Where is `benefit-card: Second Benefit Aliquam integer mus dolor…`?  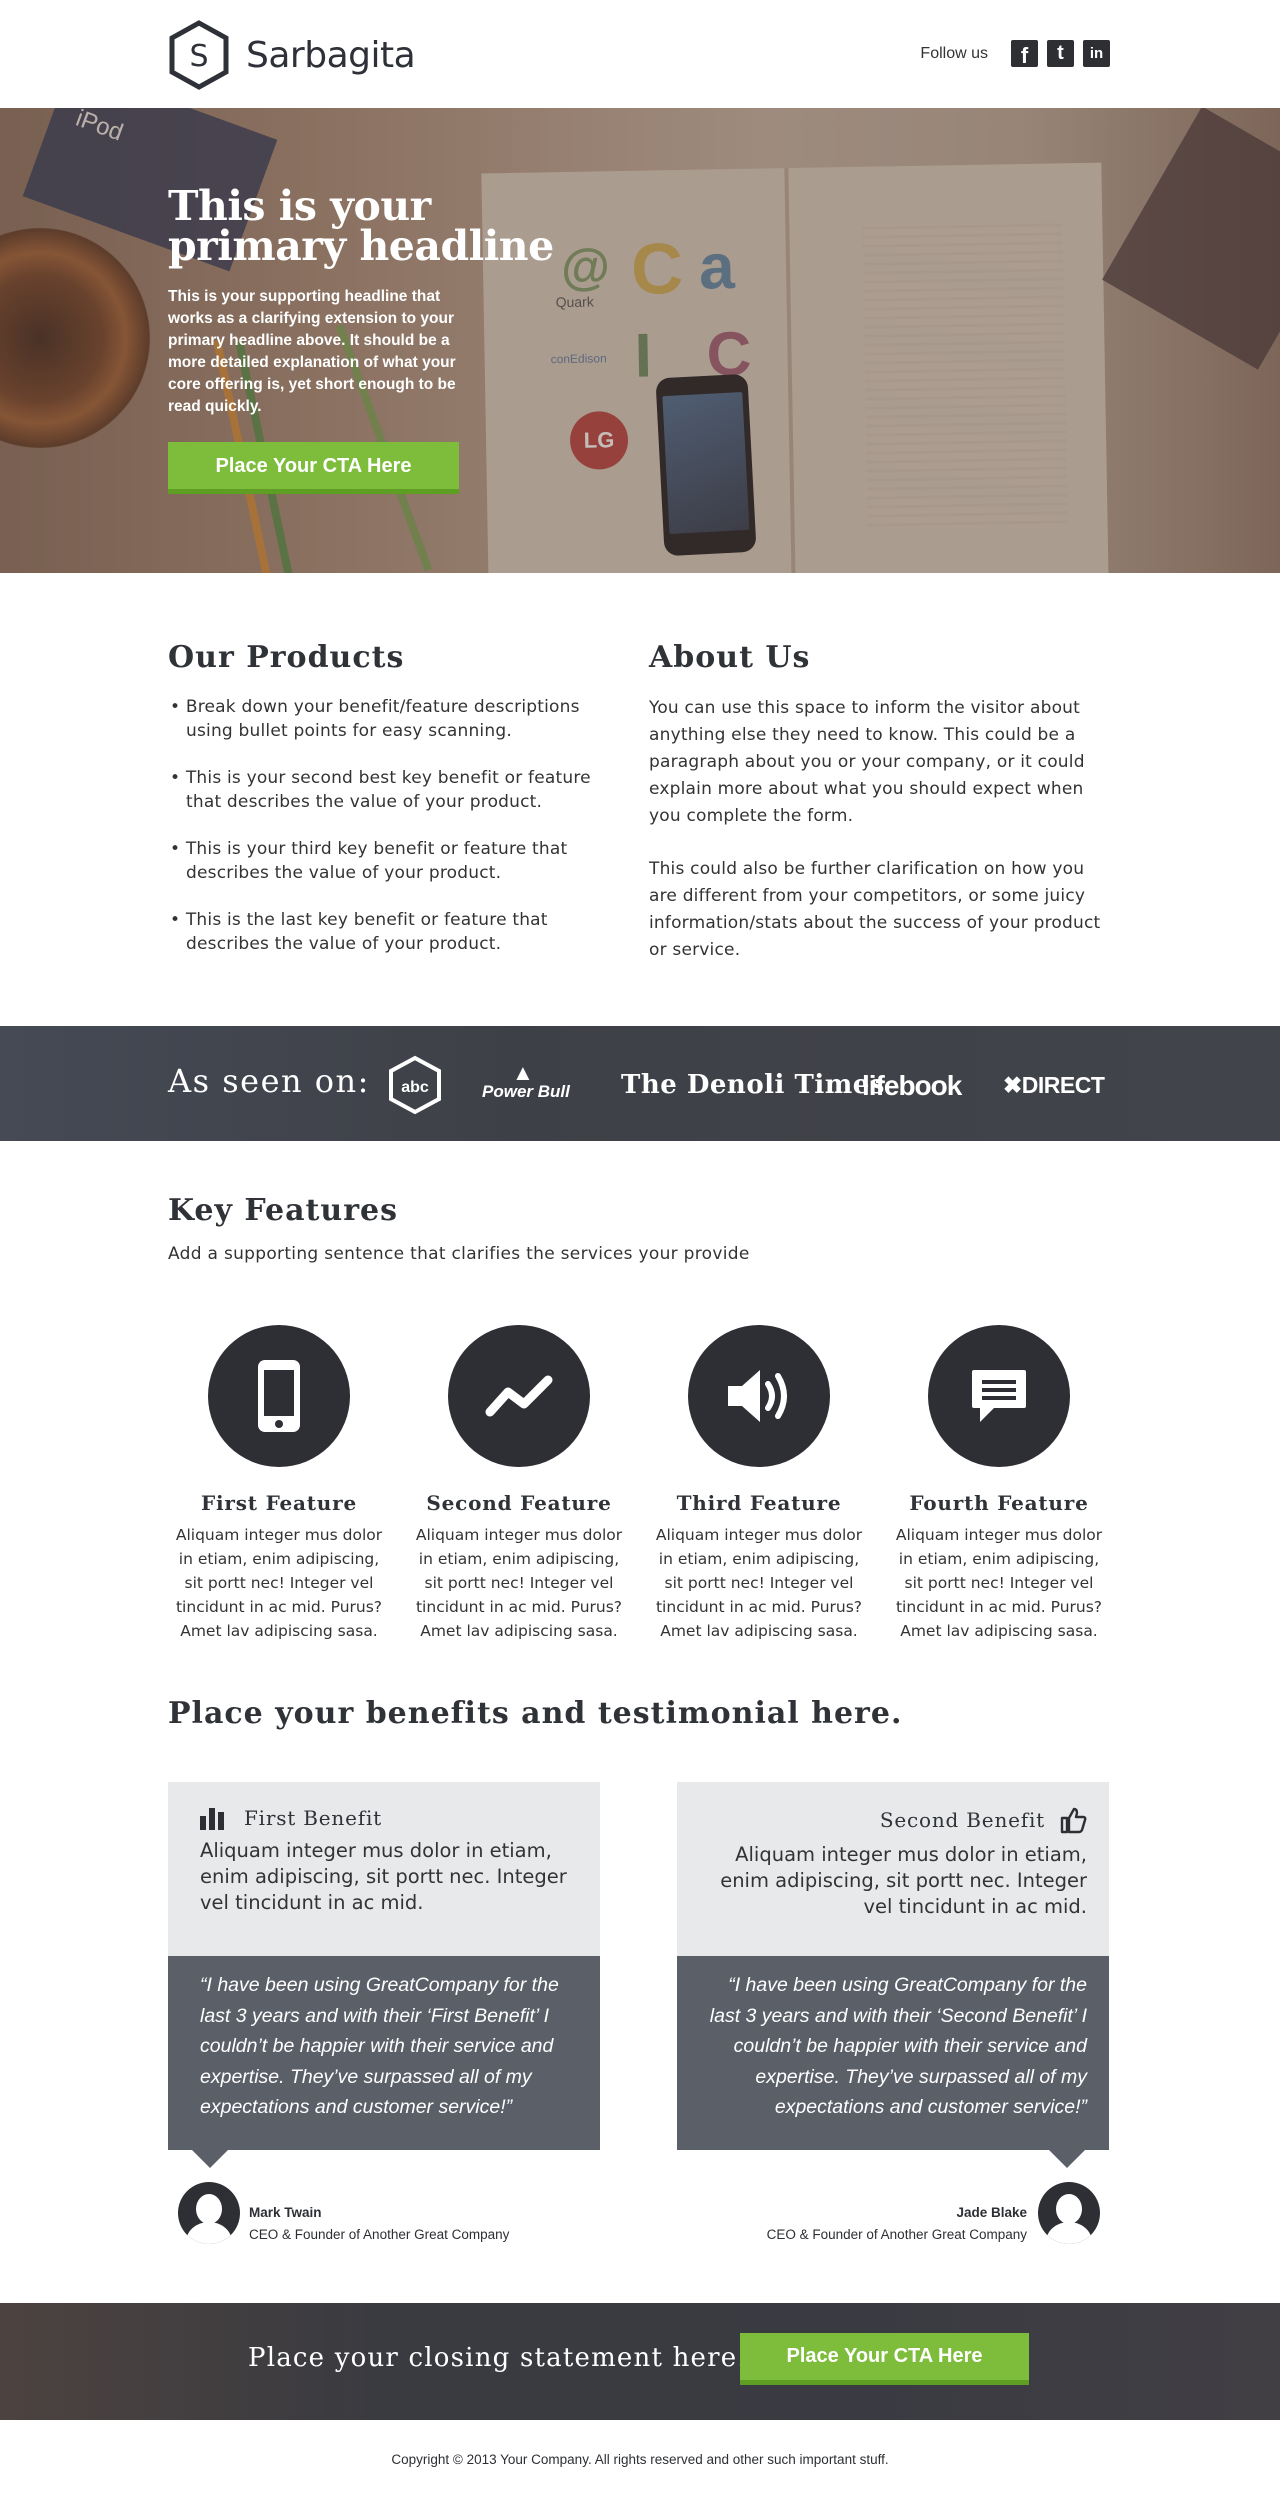
benefit-card: Second Benefit Aliquam integer mus dolor… is located at coordinates (893, 1975).